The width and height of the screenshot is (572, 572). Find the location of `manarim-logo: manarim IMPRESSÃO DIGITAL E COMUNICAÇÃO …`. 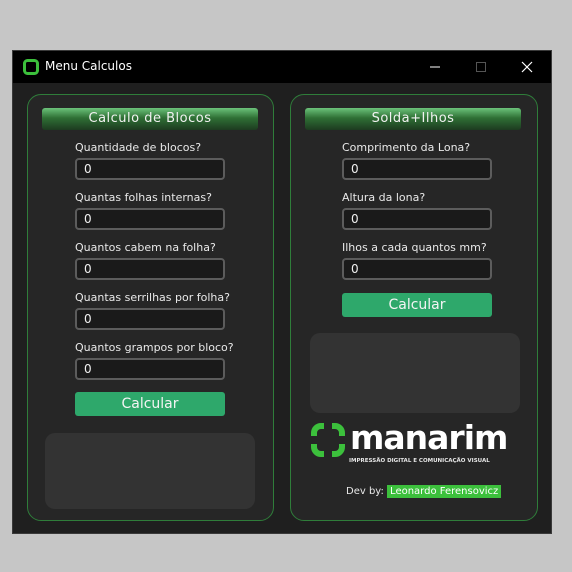

manarim-logo: manarim IMPRESSÃO DIGITAL E COMUNICAÇÃO … is located at coordinates (413, 444).